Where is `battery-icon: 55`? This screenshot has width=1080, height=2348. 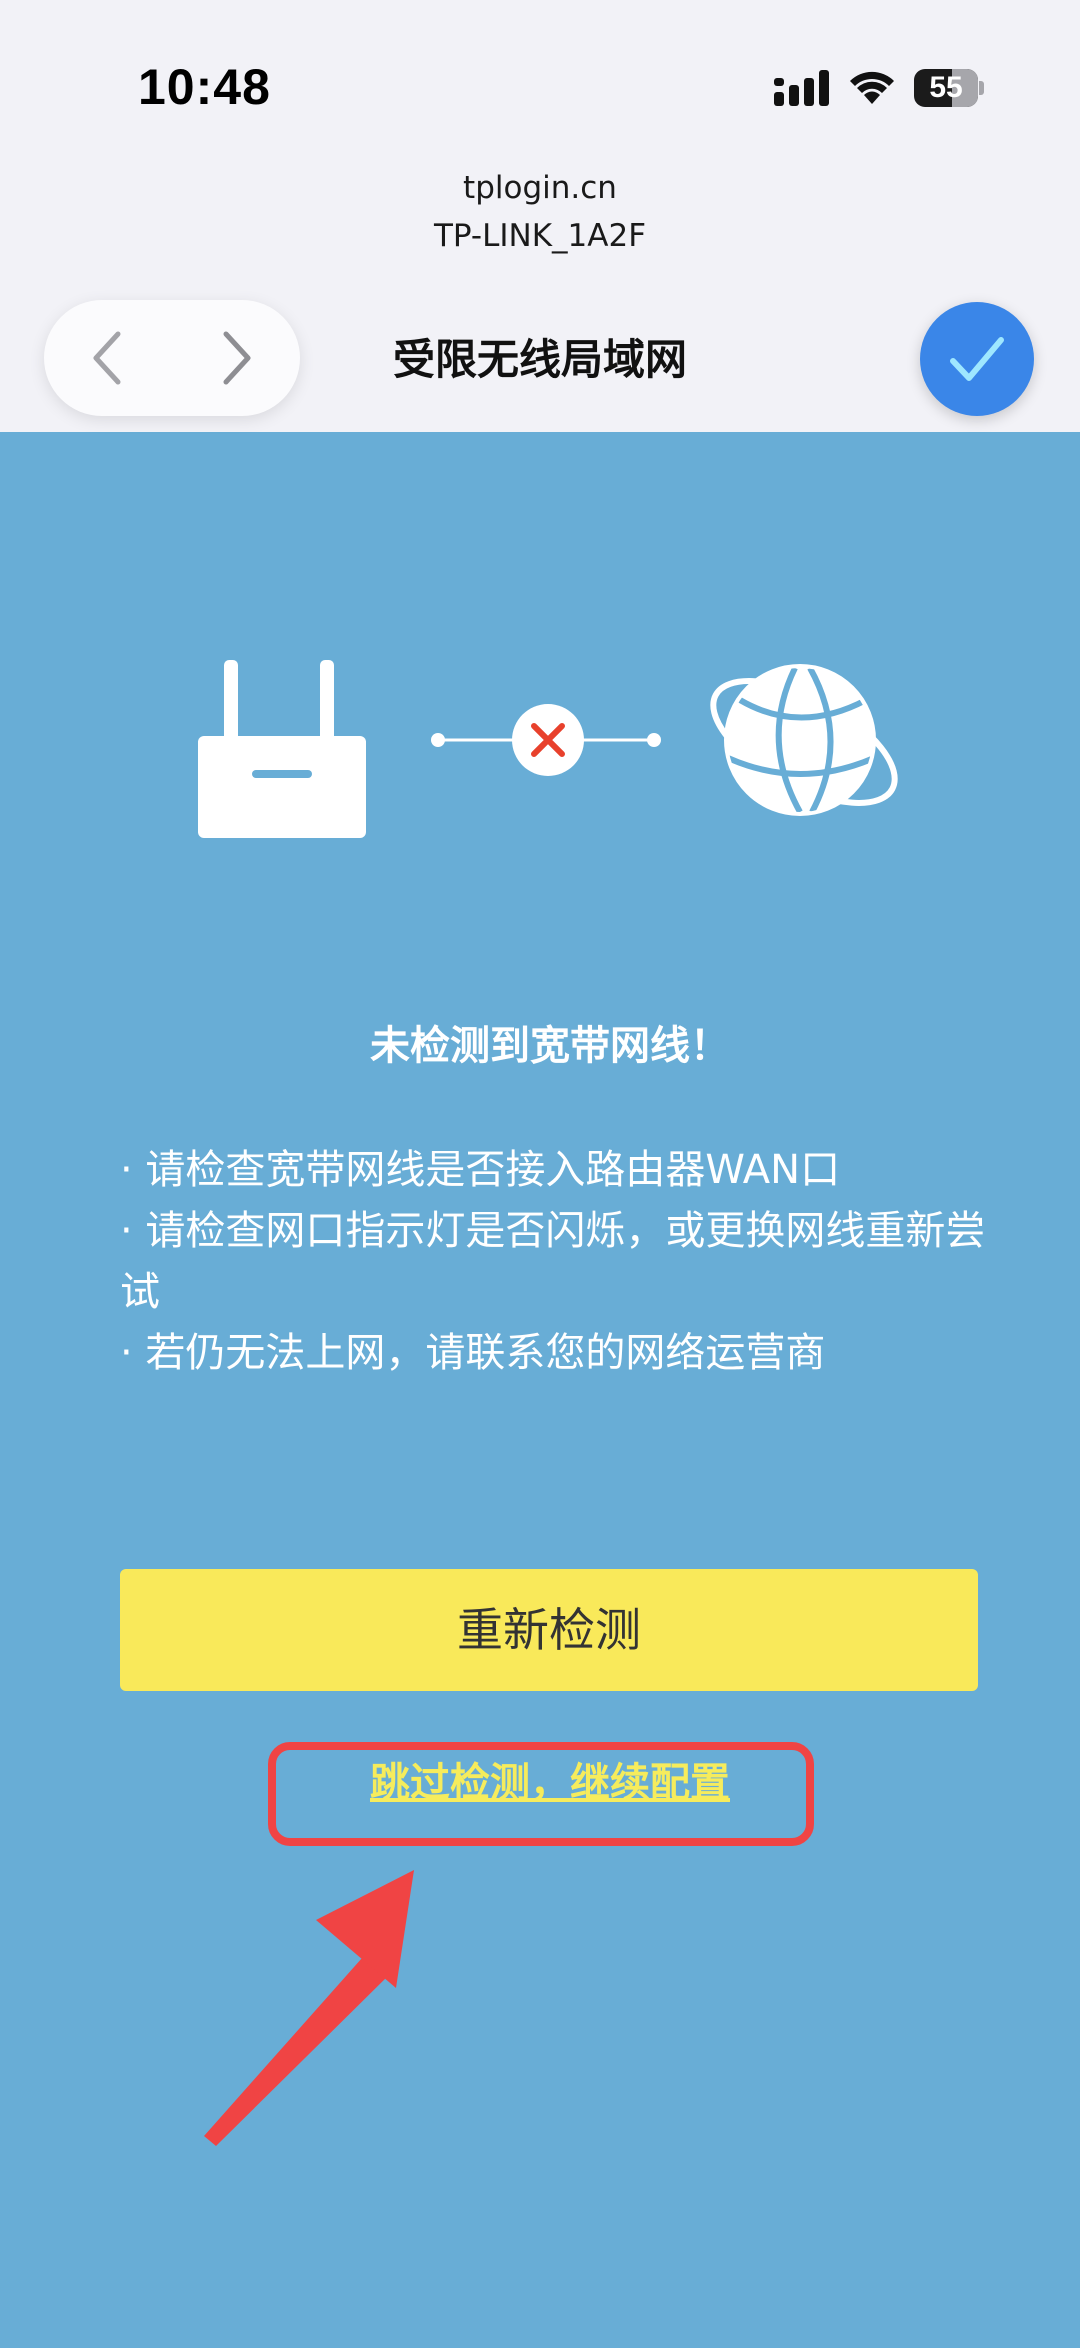 battery-icon: 55 is located at coordinates (949, 88).